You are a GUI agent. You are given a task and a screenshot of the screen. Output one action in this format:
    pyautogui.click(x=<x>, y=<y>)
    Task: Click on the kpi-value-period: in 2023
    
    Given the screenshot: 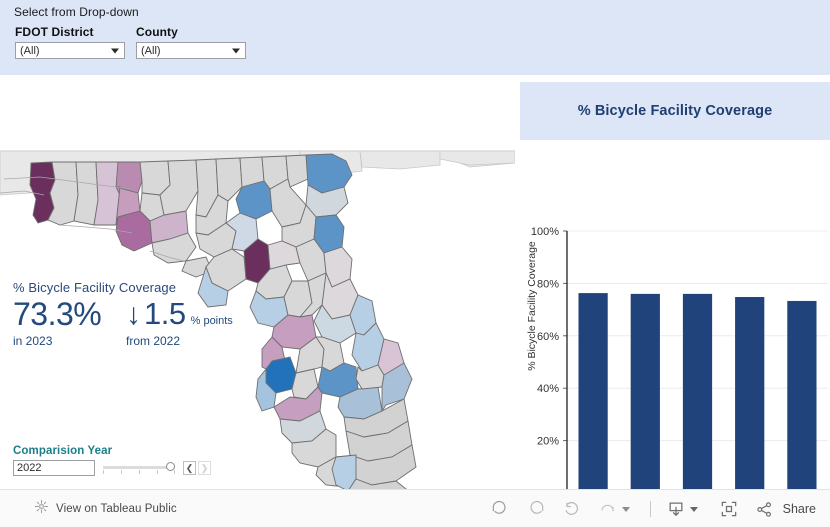 What is the action you would take?
    pyautogui.click(x=33, y=341)
    